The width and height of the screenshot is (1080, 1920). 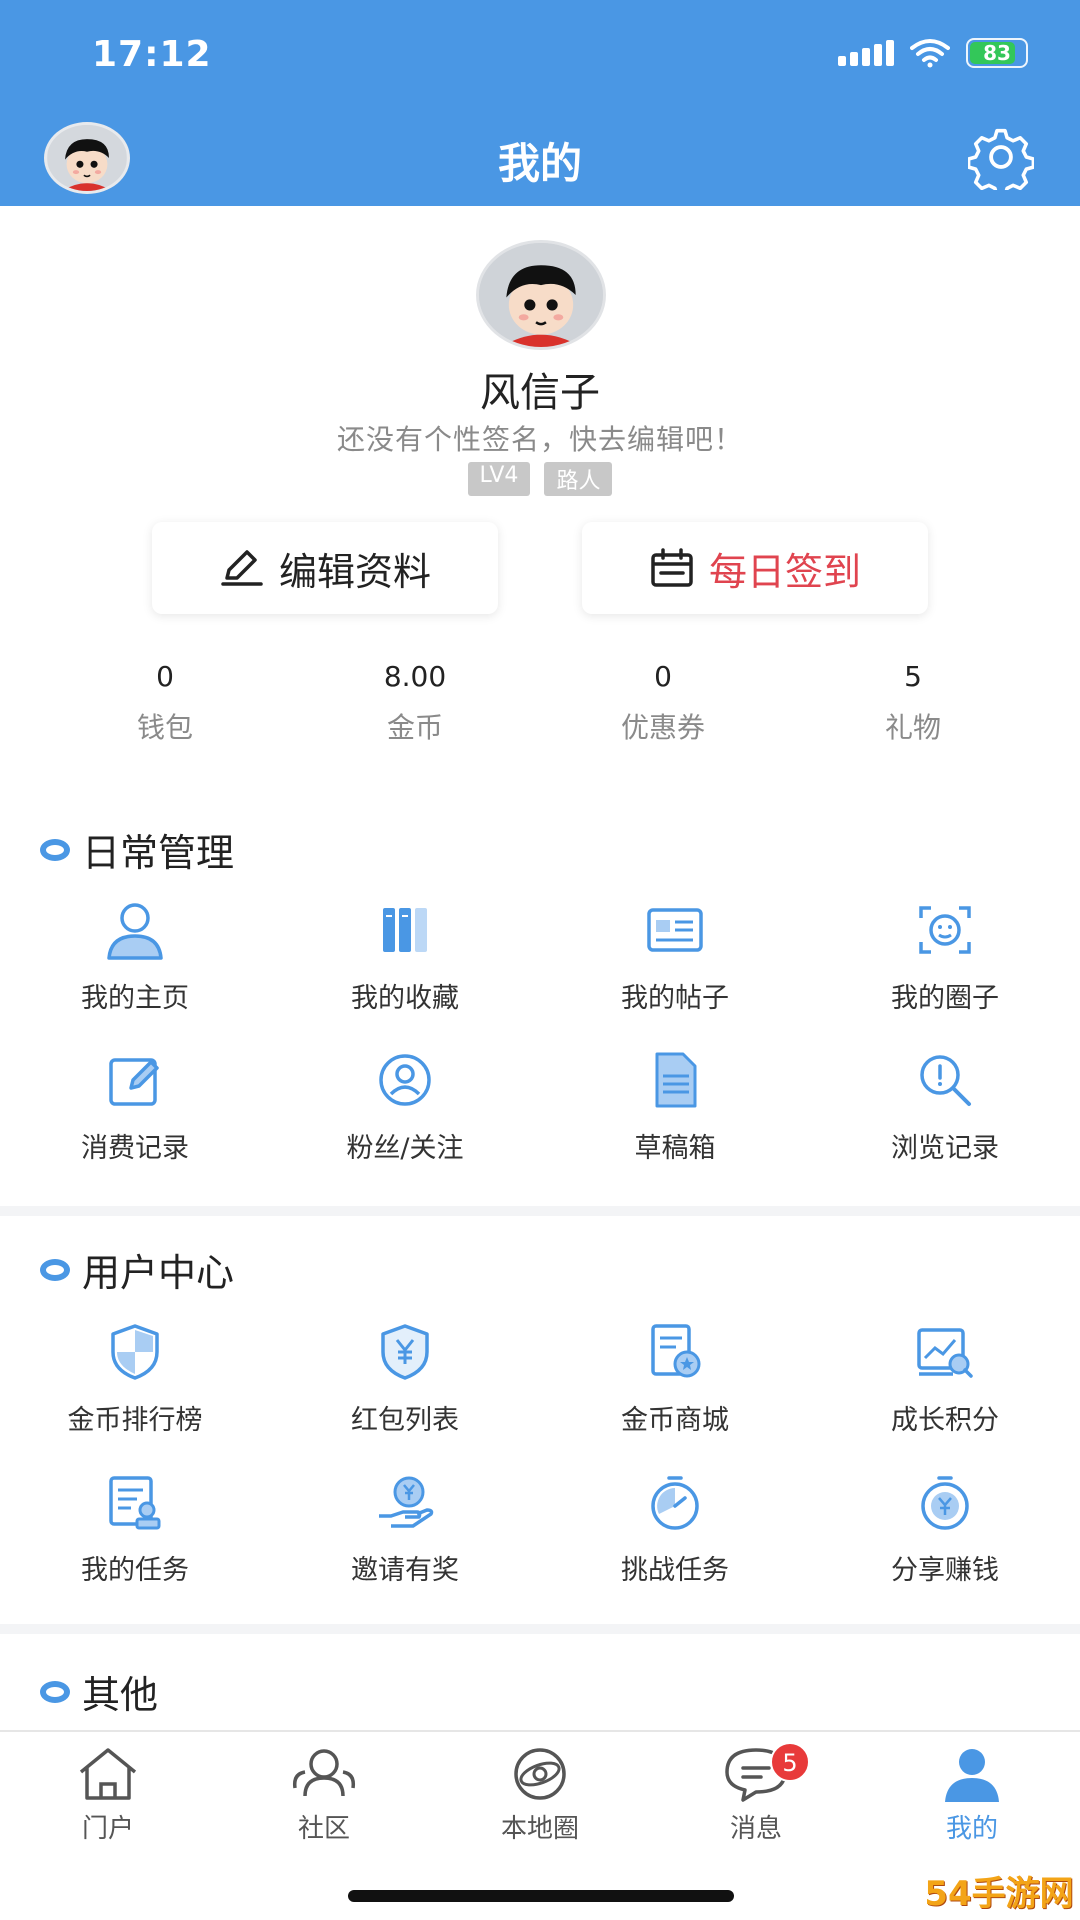 What do you see at coordinates (135, 1378) in the screenshot?
I see `grid-coin-leaderboard: 金币排行榜` at bounding box center [135, 1378].